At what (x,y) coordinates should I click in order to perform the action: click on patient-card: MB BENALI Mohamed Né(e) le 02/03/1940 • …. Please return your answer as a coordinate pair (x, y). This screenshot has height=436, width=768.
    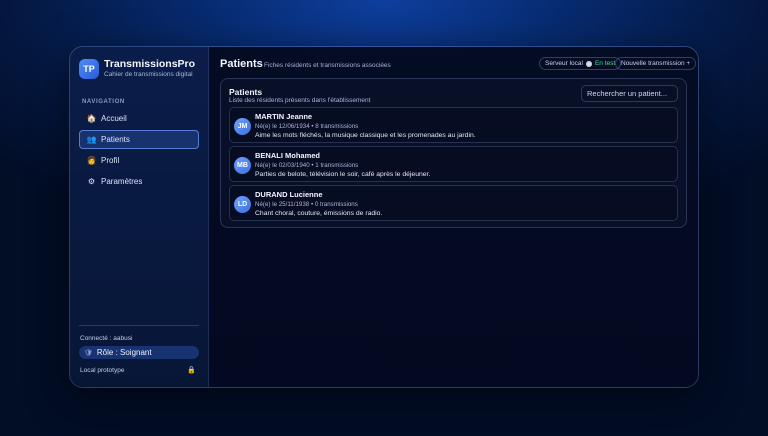
    Looking at the image, I should click on (453, 164).